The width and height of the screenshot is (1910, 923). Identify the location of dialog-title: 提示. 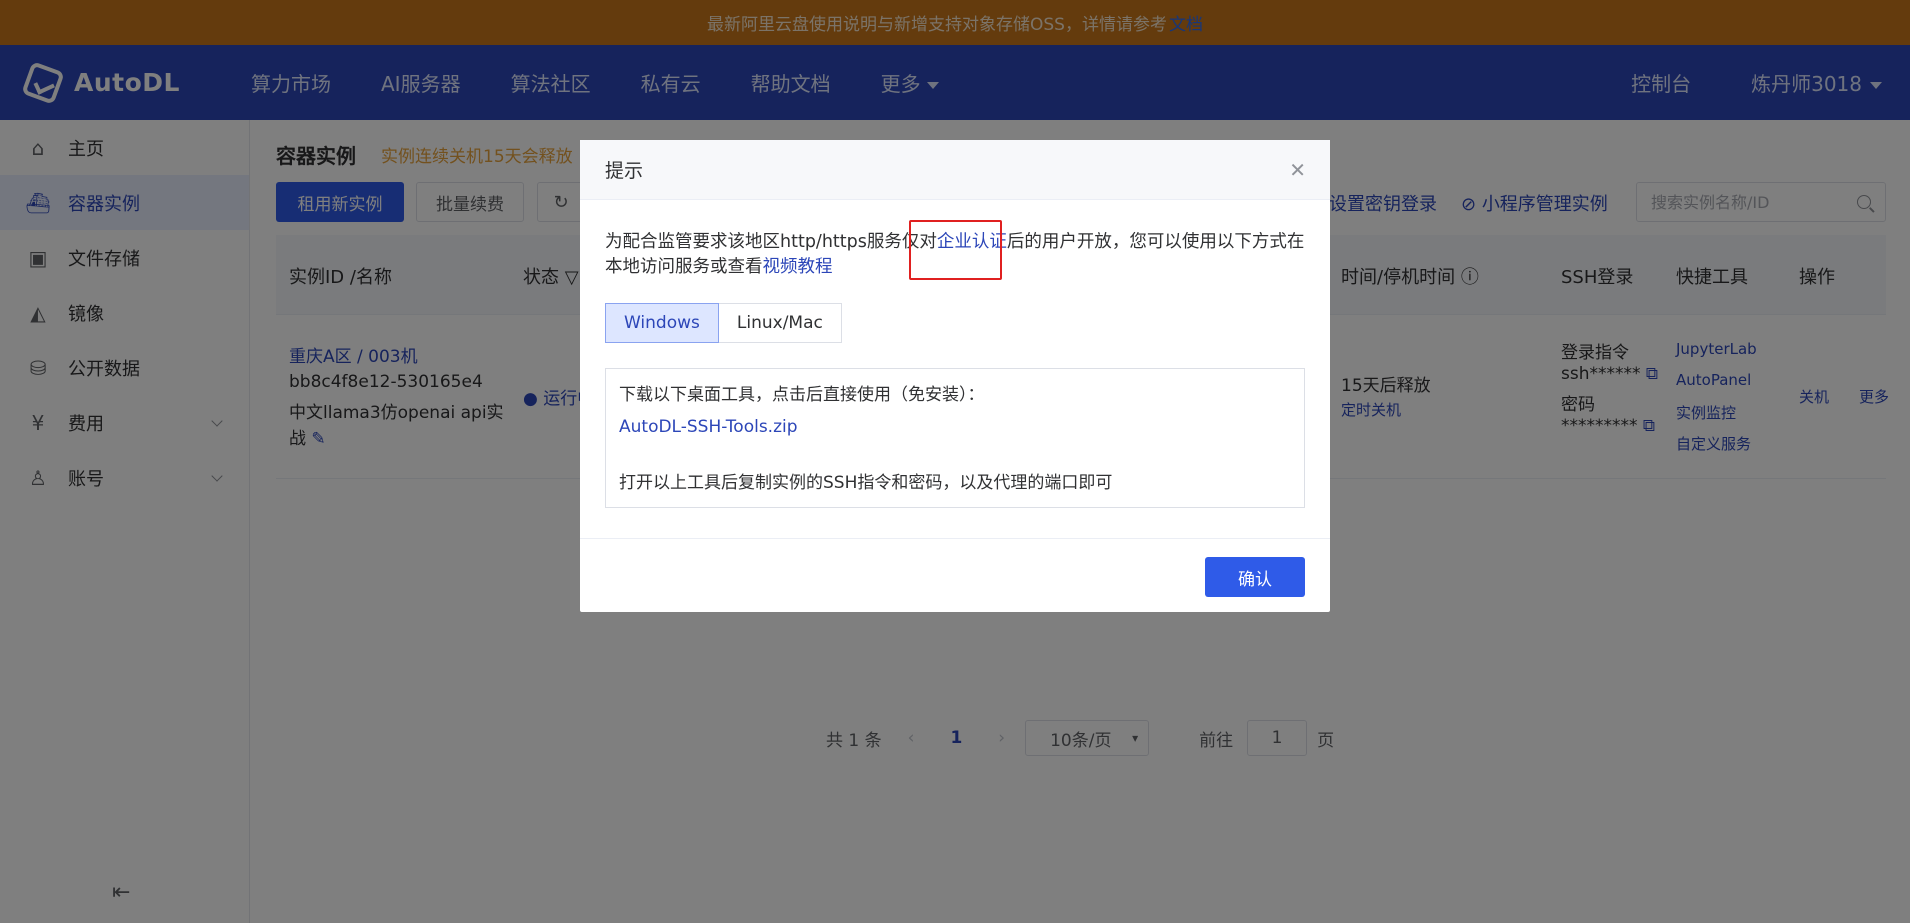
(624, 171).